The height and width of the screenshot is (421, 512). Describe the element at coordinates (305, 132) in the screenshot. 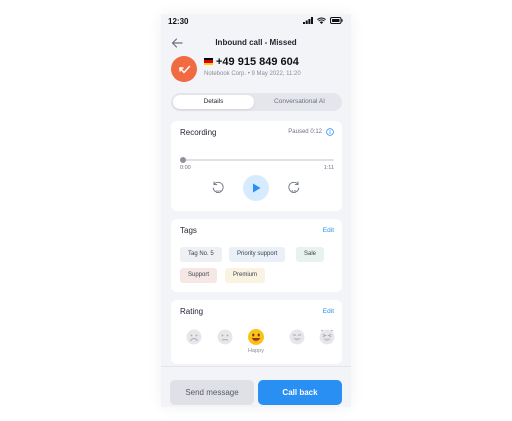

I see `recording-status: Paused 0:12` at that location.